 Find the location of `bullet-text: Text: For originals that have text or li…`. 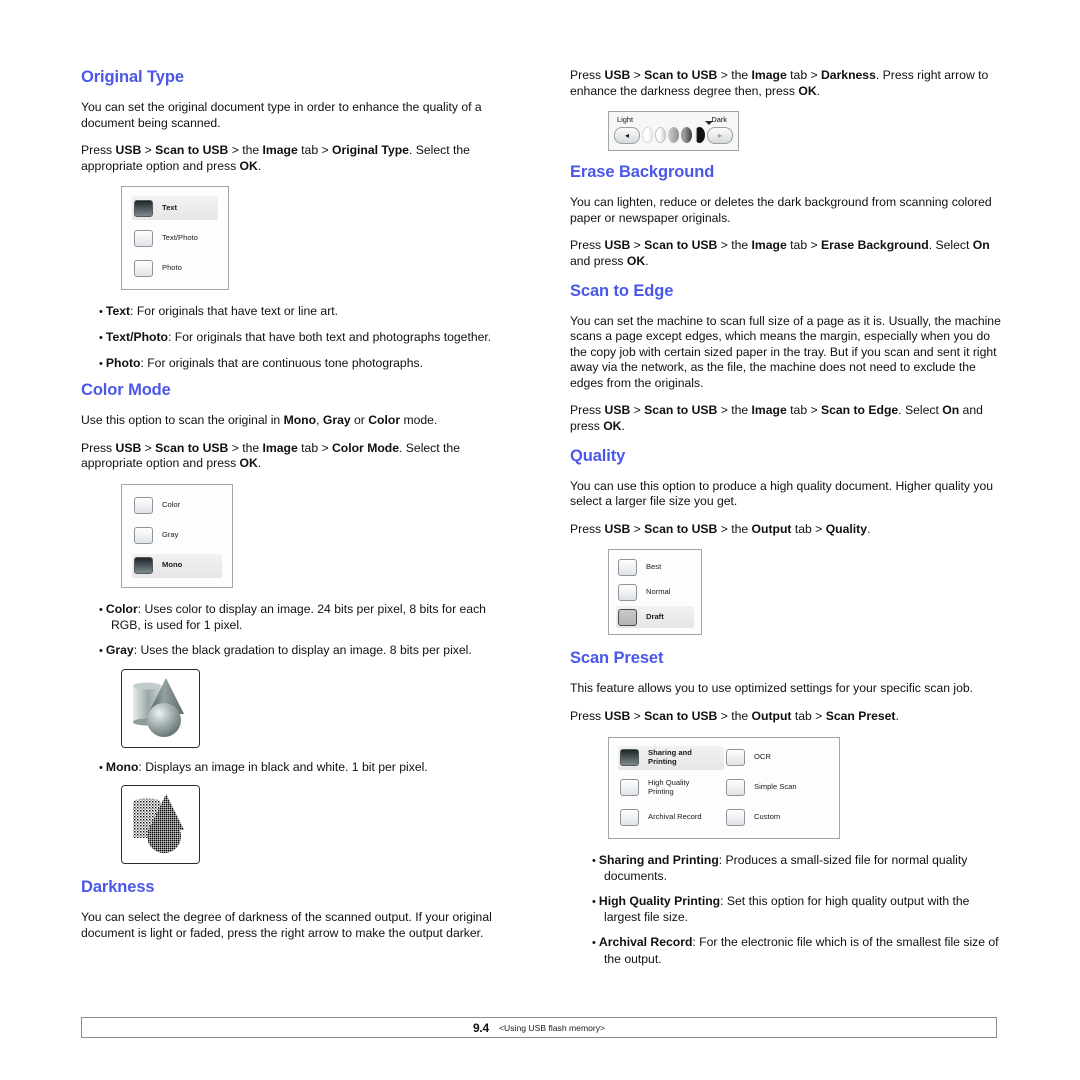

bullet-text: Text: For originals that have text or li… is located at coordinates (302, 312).